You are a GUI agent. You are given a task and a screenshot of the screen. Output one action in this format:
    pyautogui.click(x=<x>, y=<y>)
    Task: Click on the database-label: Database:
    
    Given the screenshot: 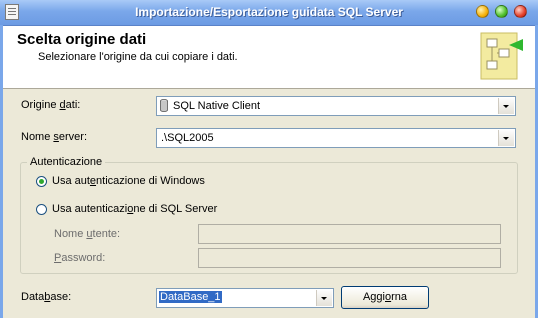 What is the action you would take?
    pyautogui.click(x=46, y=297)
    